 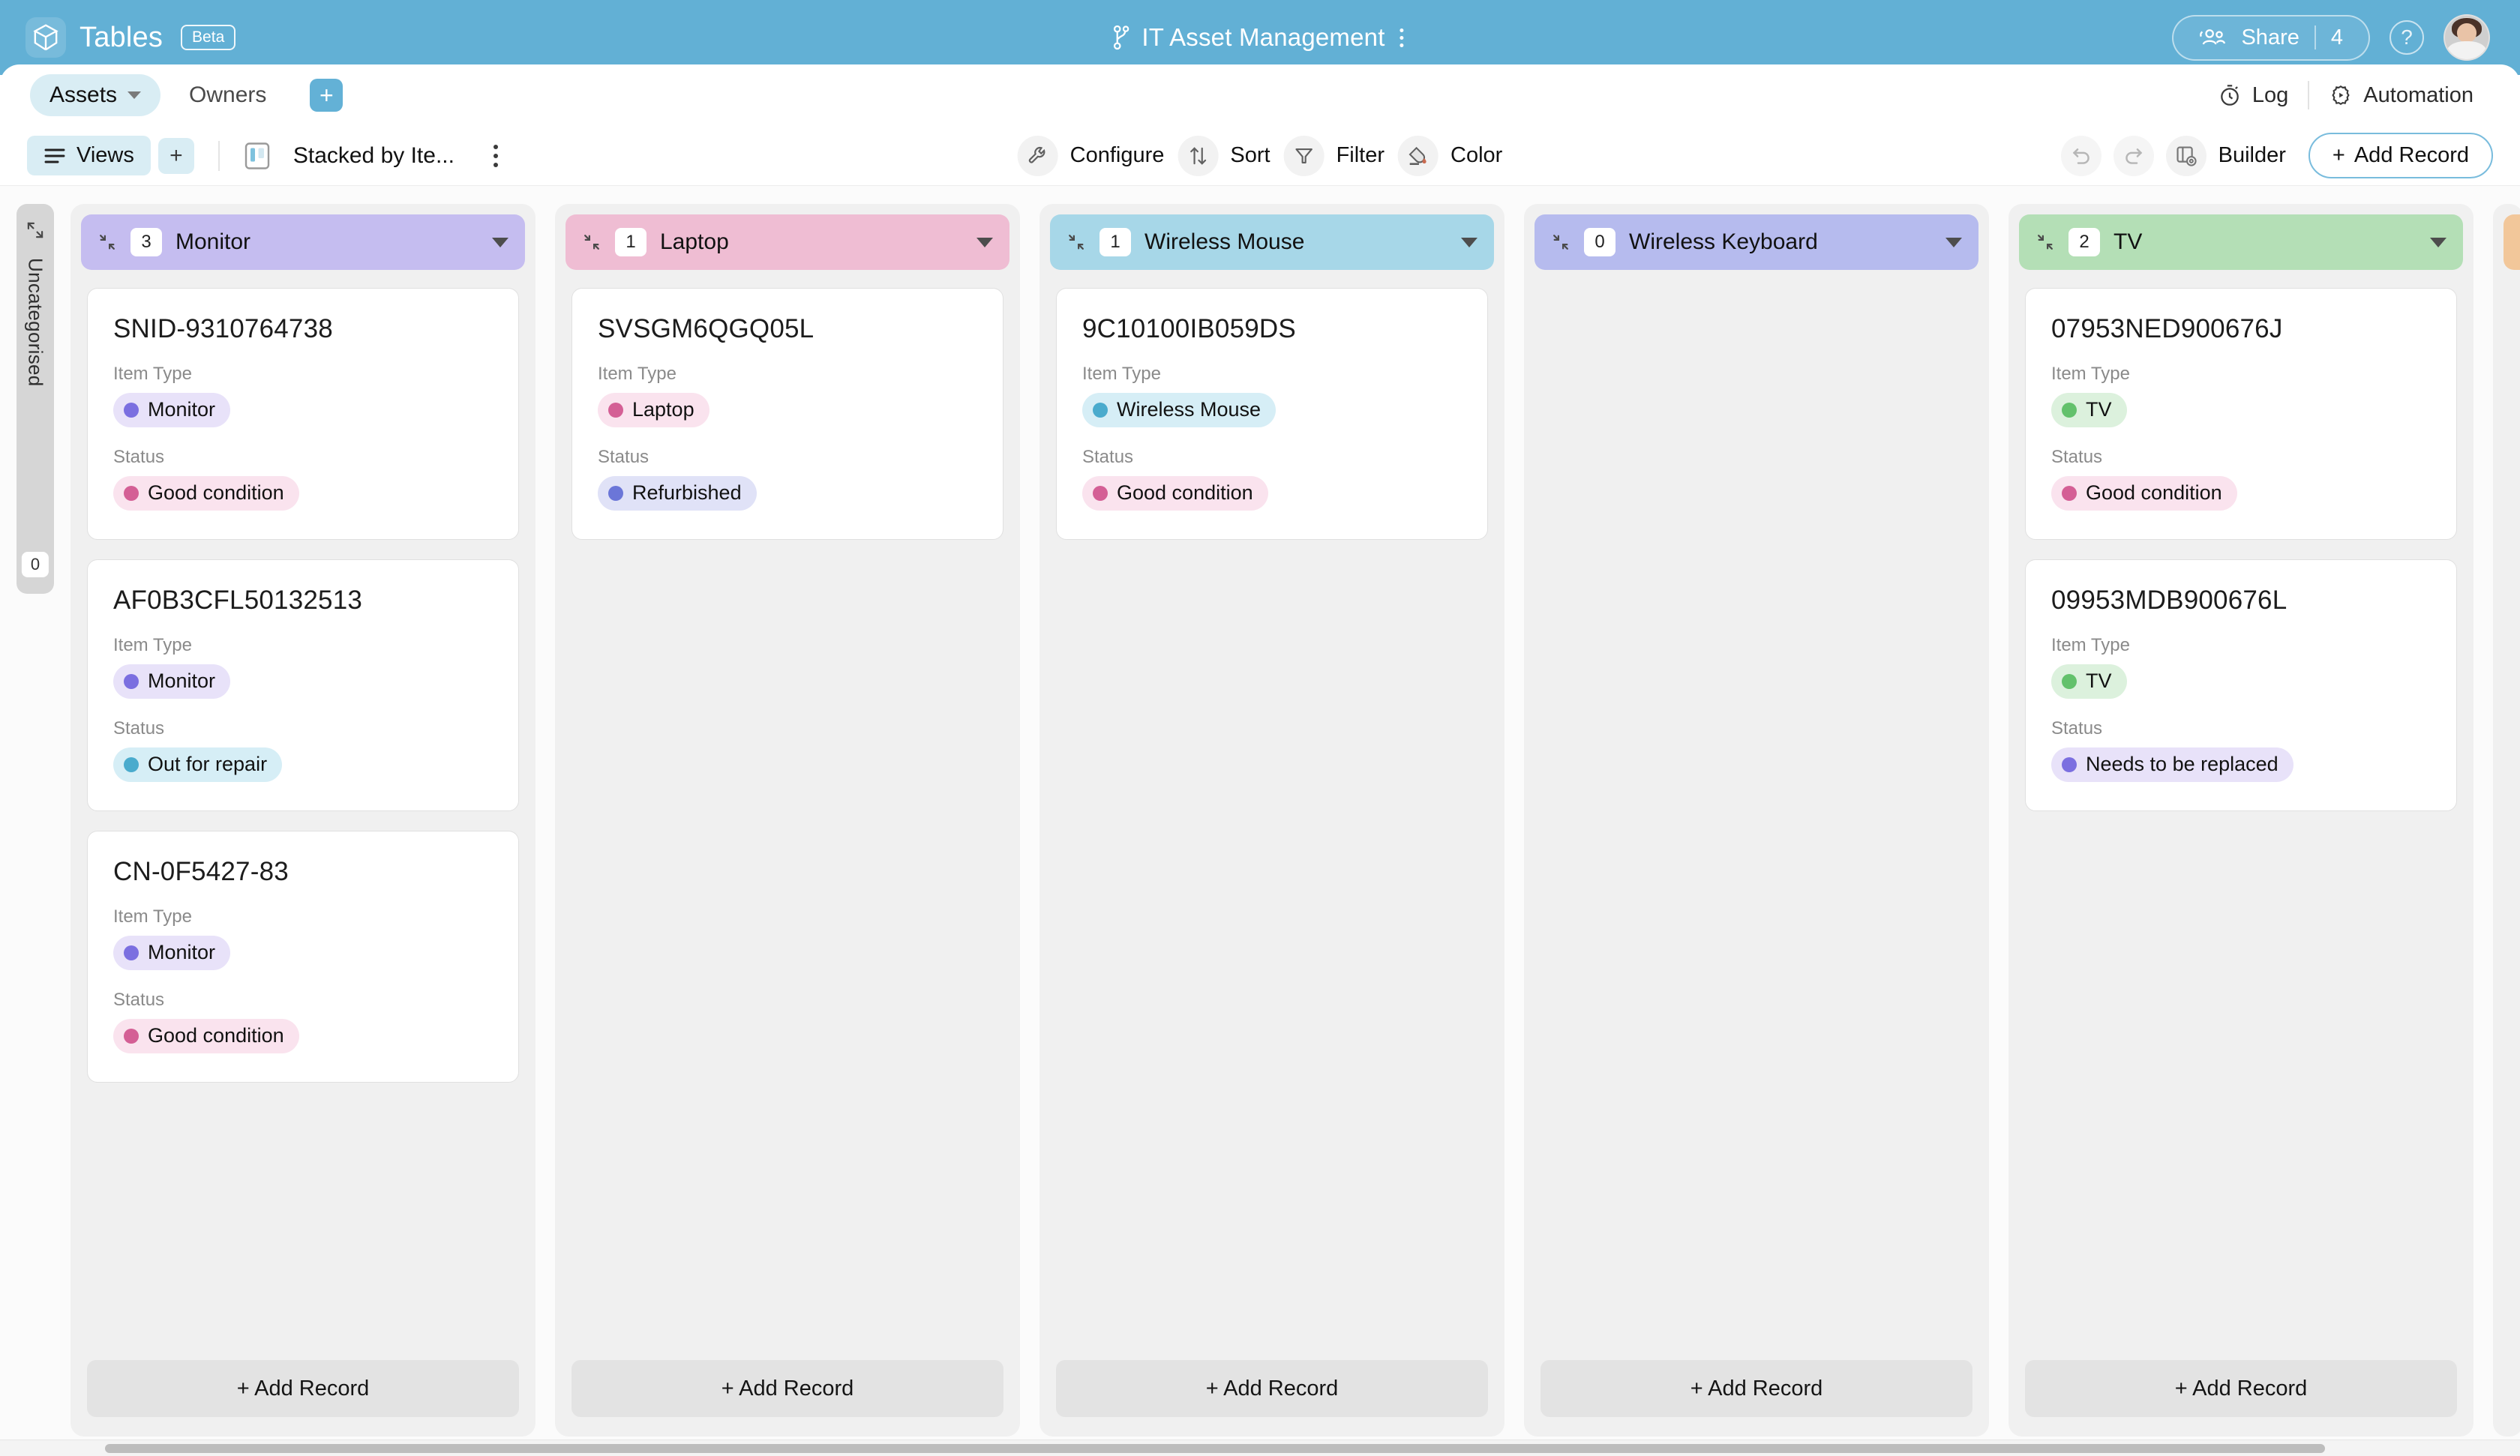 What do you see at coordinates (208, 37) in the screenshot?
I see `beta-badge: Beta` at bounding box center [208, 37].